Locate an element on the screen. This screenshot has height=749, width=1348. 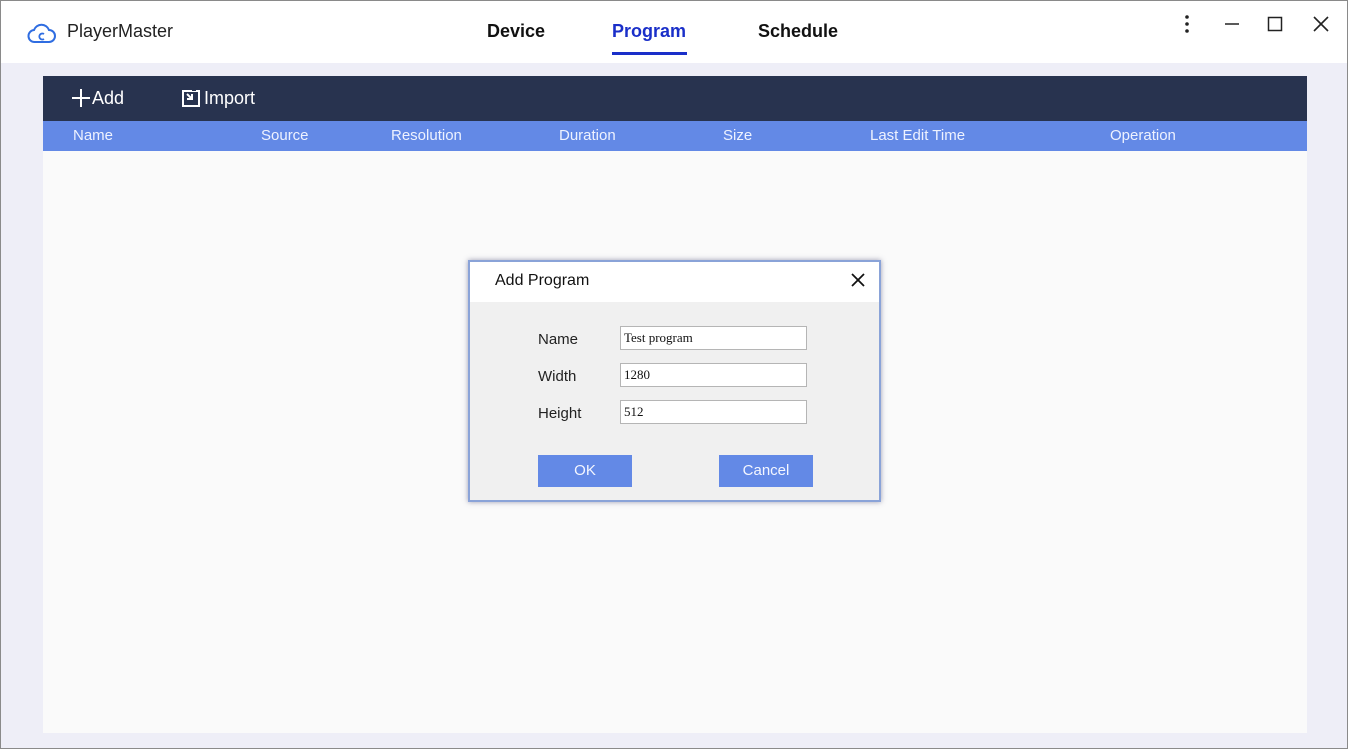
dialog-header: Add Program is located at coordinates (674, 282).